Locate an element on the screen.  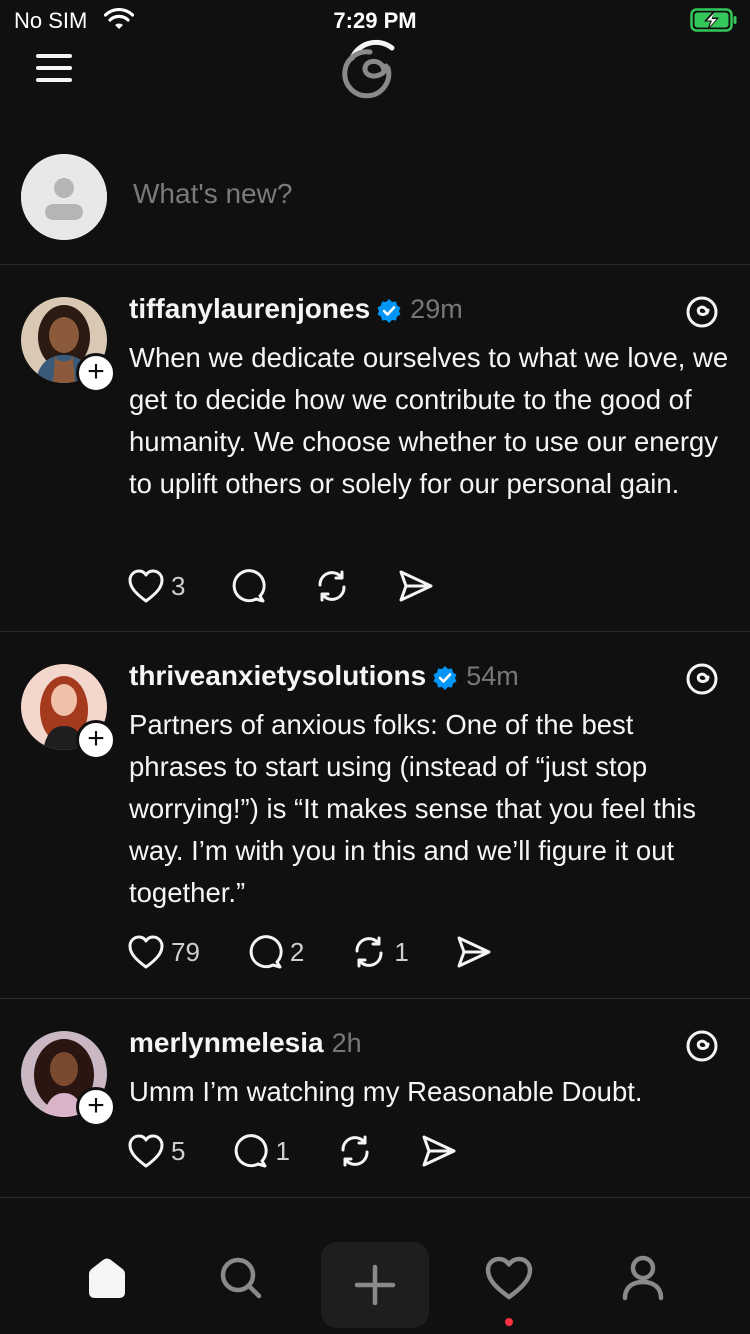
post-header: merlynmelesia 2h is located at coordinates (245, 1045).